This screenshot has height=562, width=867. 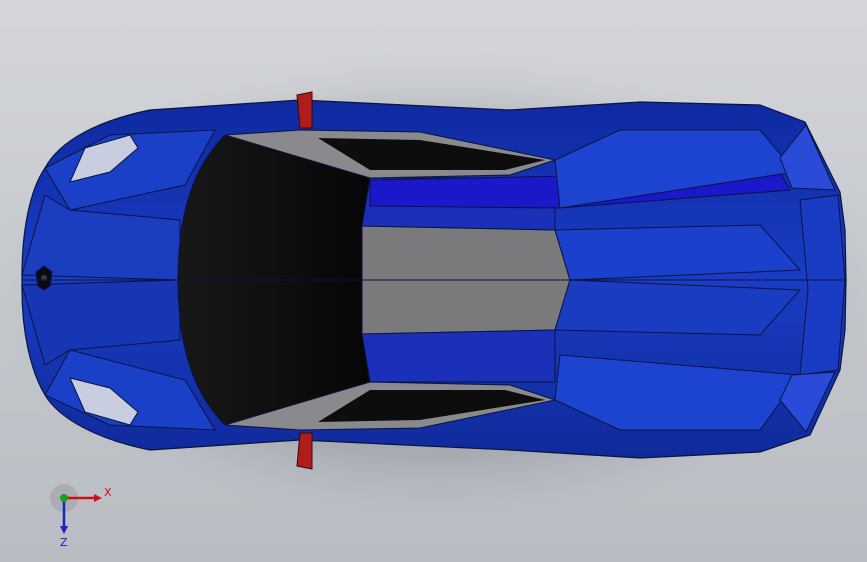 What do you see at coordinates (64, 542) in the screenshot?
I see `z-axis-label: Z` at bounding box center [64, 542].